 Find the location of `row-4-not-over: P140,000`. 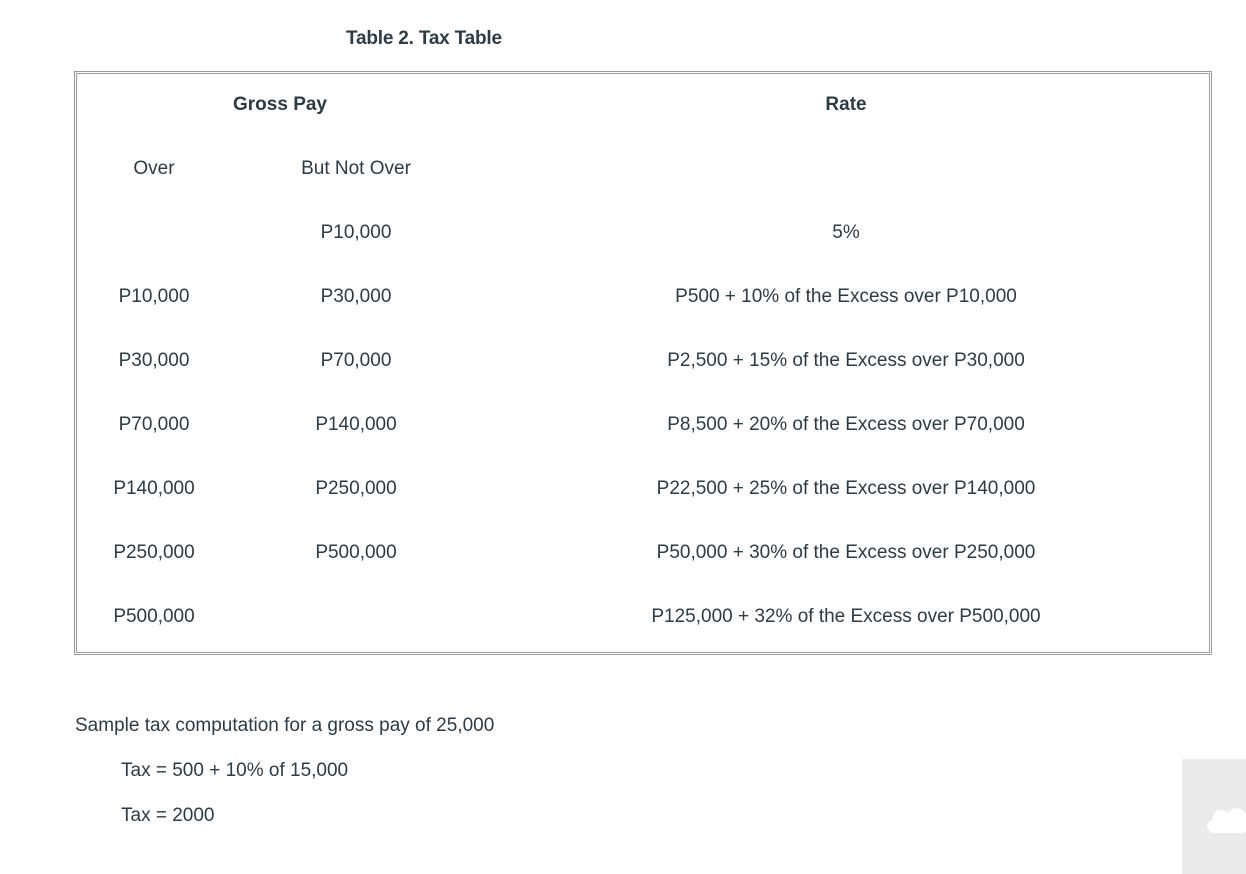

row-4-not-over: P140,000 is located at coordinates (356, 424).